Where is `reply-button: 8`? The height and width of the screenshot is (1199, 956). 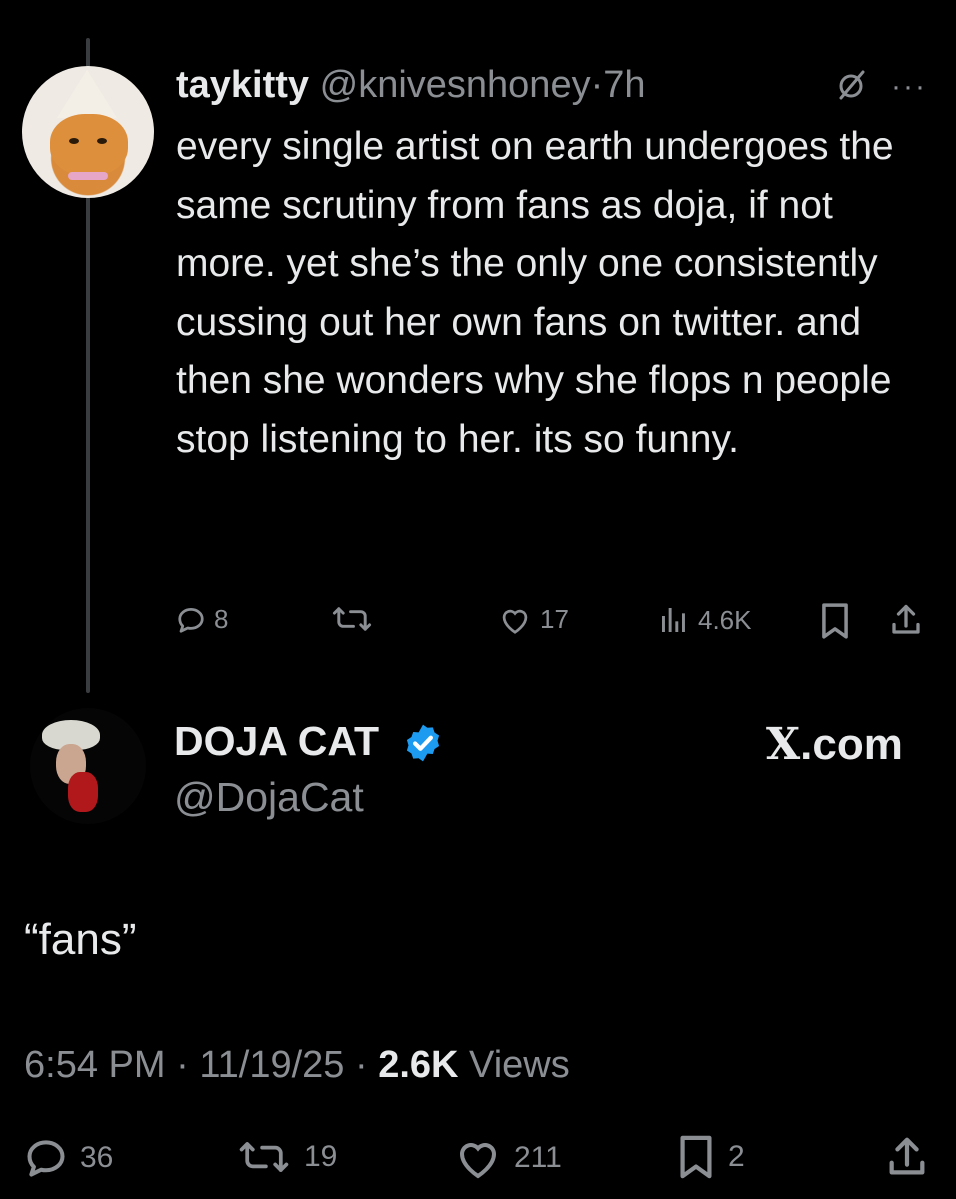
reply-button: 8 is located at coordinates (202, 619).